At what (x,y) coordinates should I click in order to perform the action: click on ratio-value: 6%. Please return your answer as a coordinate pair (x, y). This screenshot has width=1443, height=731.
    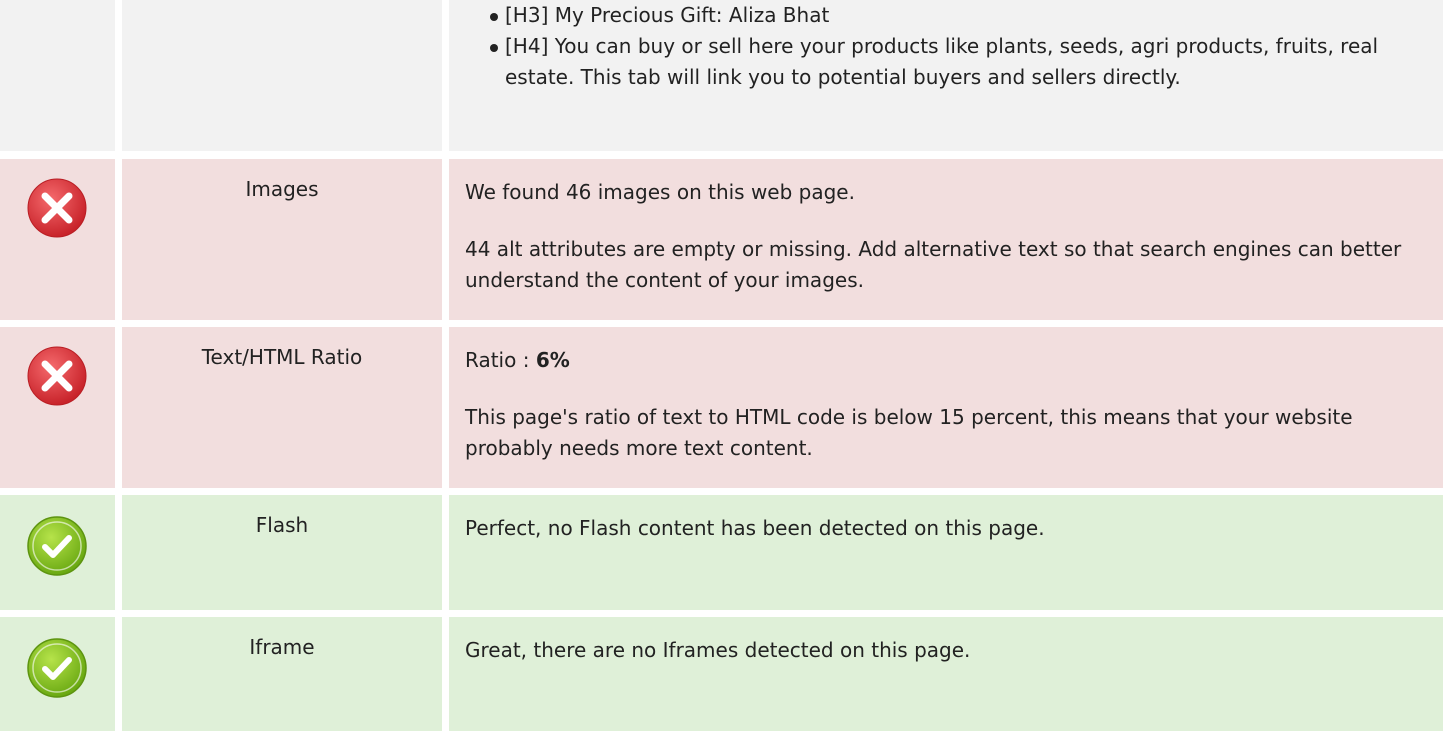
    Looking at the image, I should click on (552, 360).